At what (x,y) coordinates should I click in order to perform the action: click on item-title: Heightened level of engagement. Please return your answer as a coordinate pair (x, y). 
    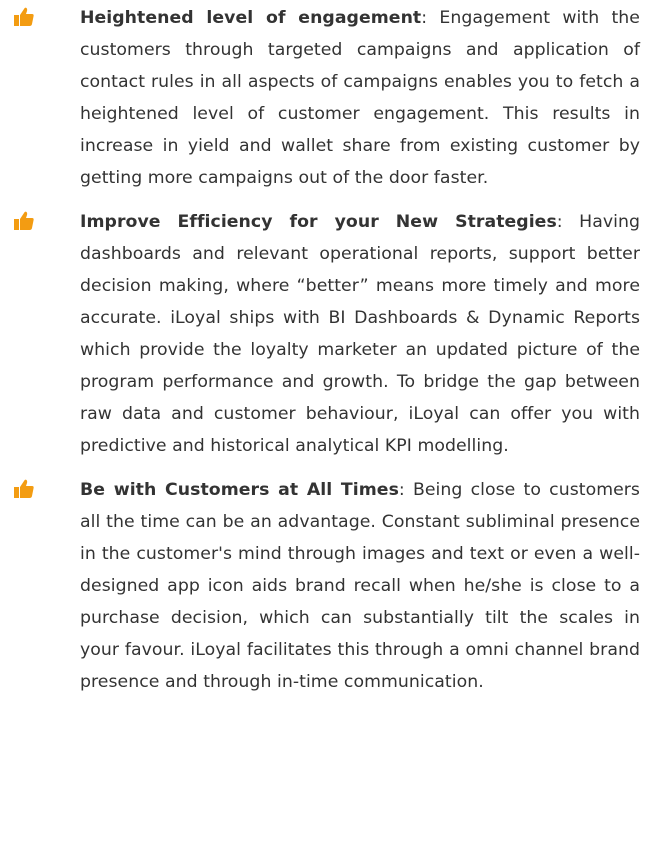
    Looking at the image, I should click on (251, 18).